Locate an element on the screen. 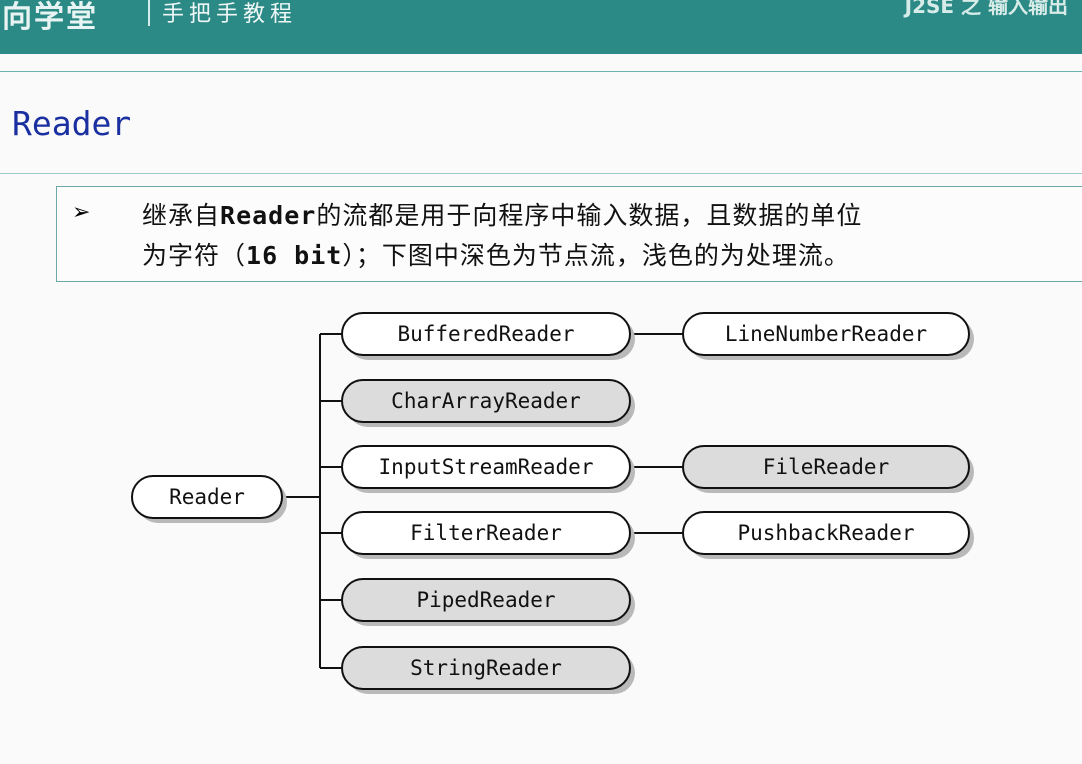 The height and width of the screenshot is (764, 1082). node-input-stream-reader: InputStreamReader is located at coordinates (488, 469).